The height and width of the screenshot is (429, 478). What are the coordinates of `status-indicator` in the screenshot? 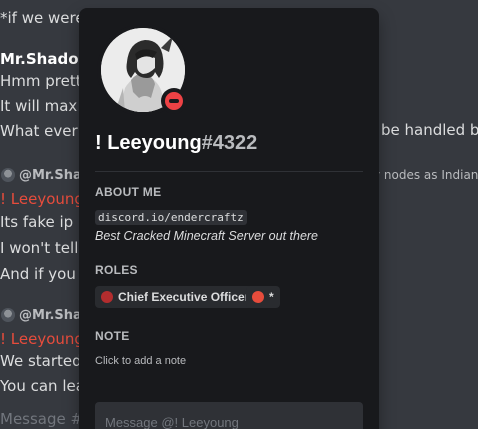 It's located at (174, 101).